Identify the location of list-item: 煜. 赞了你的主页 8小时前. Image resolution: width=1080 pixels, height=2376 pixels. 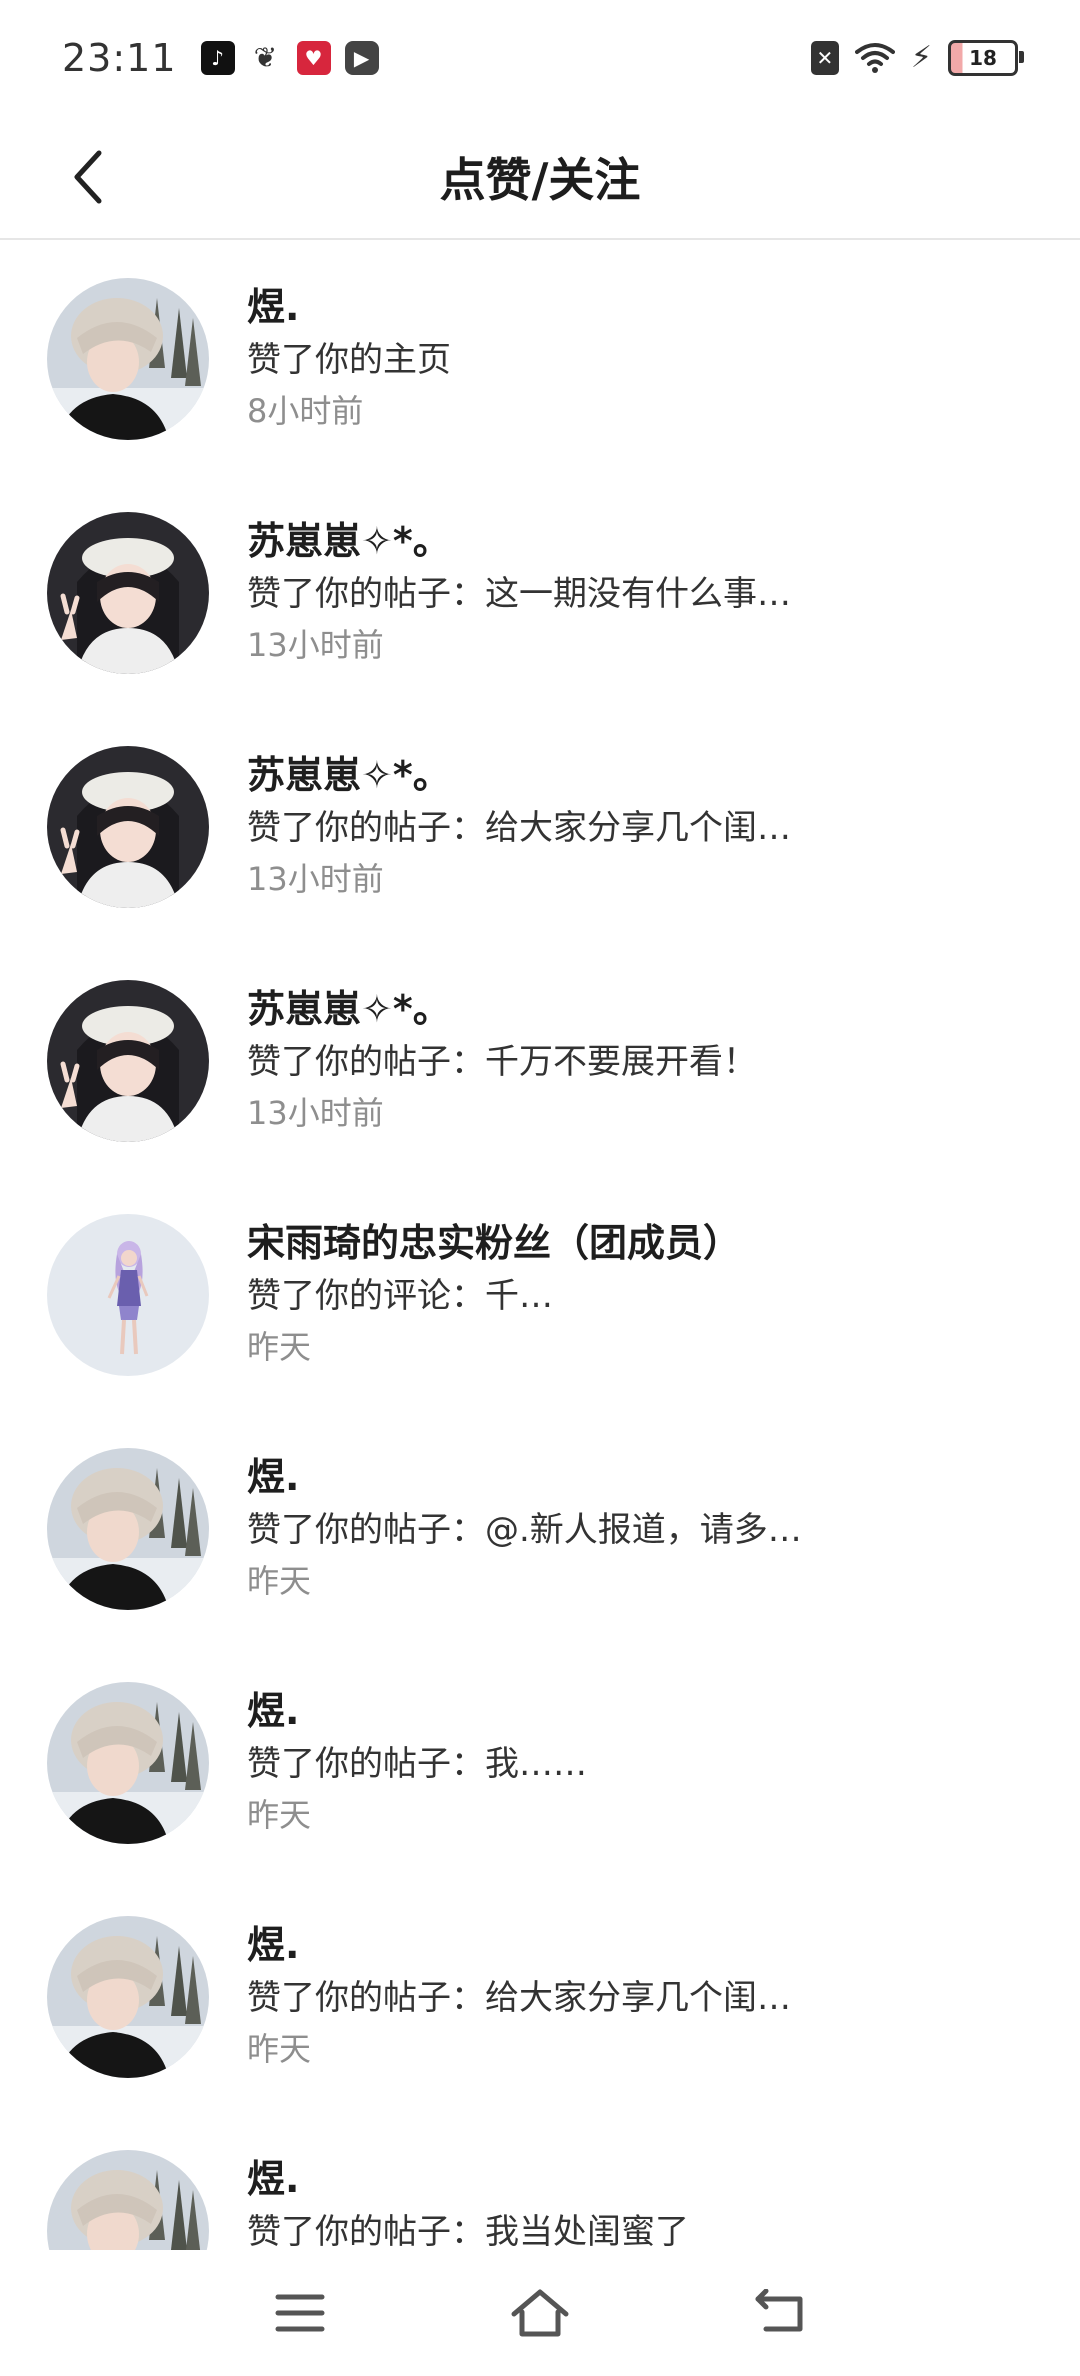
(540, 357).